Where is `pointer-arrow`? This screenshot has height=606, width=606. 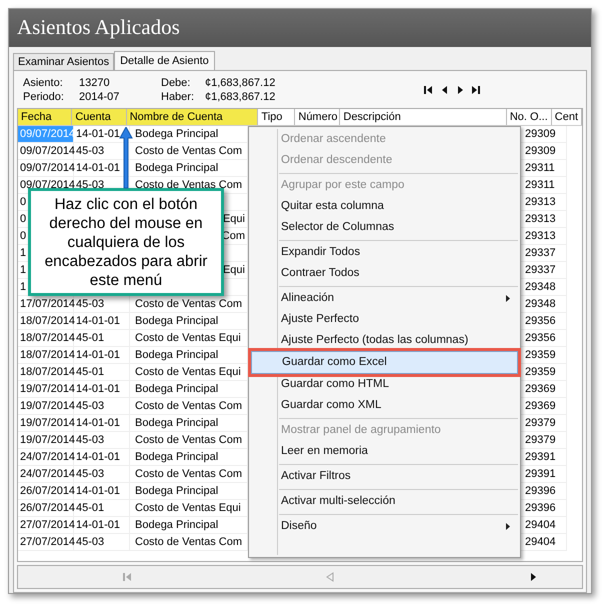
pointer-arrow is located at coordinates (126, 157).